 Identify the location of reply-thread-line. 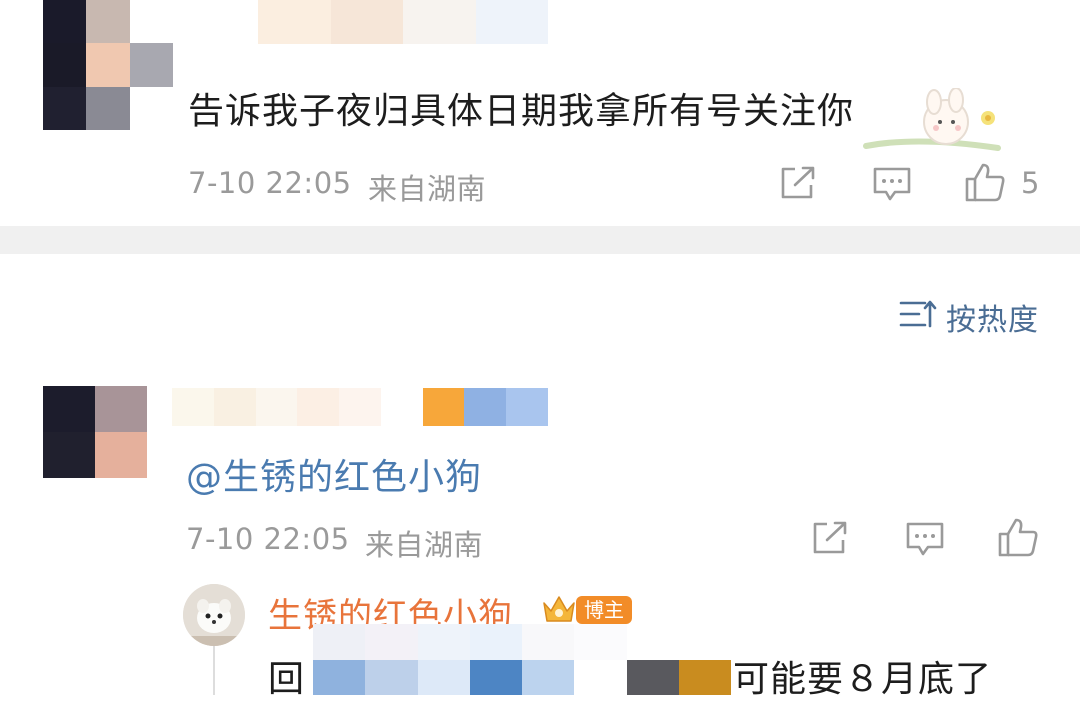
(214, 670).